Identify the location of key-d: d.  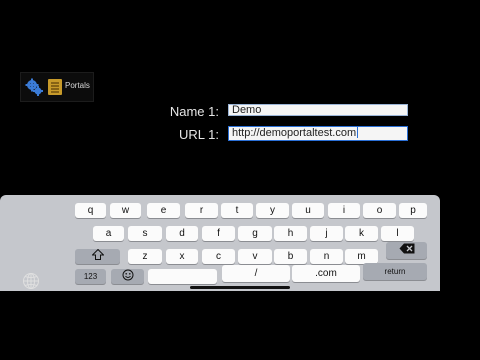
(182, 233).